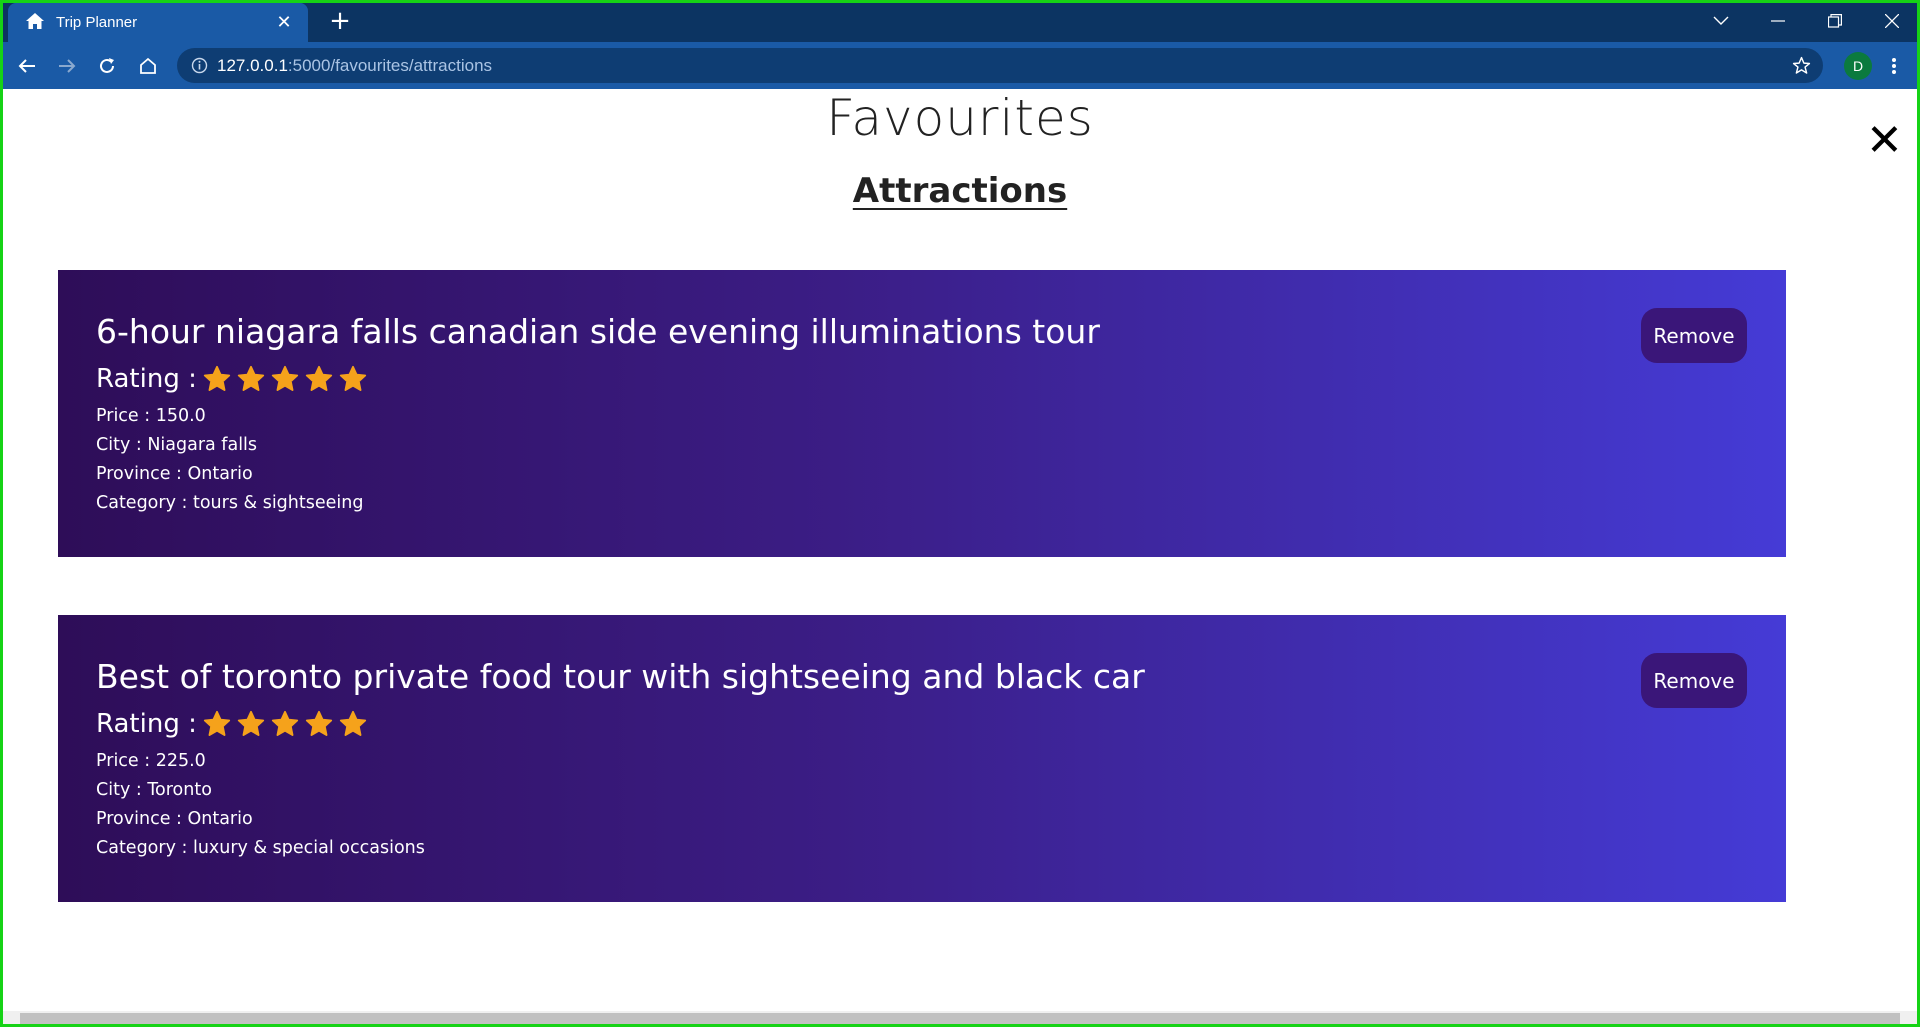 Image resolution: width=1920 pixels, height=1027 pixels. Describe the element at coordinates (151, 416) in the screenshot. I see `price-text: Price : 150.0` at that location.